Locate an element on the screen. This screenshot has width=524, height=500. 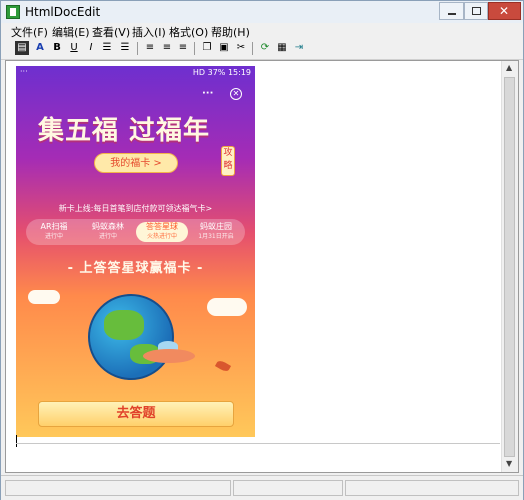
bold-icon: B is located at coordinates (57, 48).